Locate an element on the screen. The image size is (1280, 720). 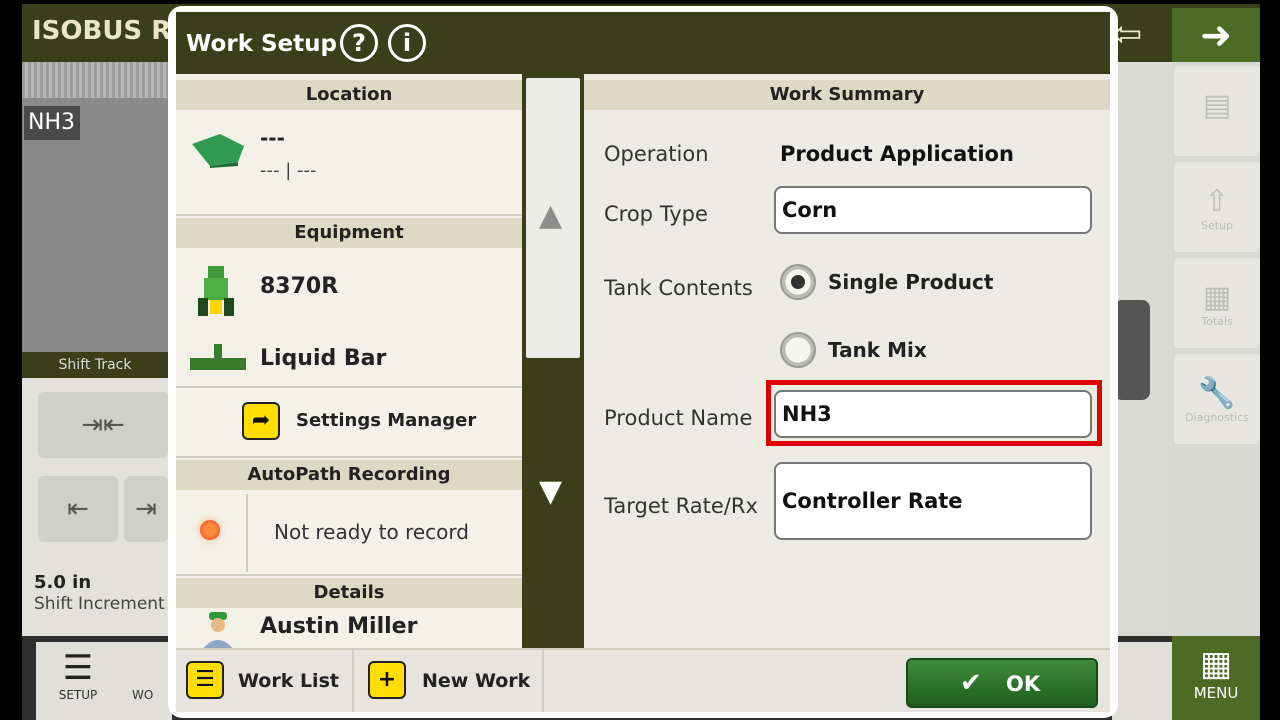
tank-mix-radio is located at coordinates (798, 350).